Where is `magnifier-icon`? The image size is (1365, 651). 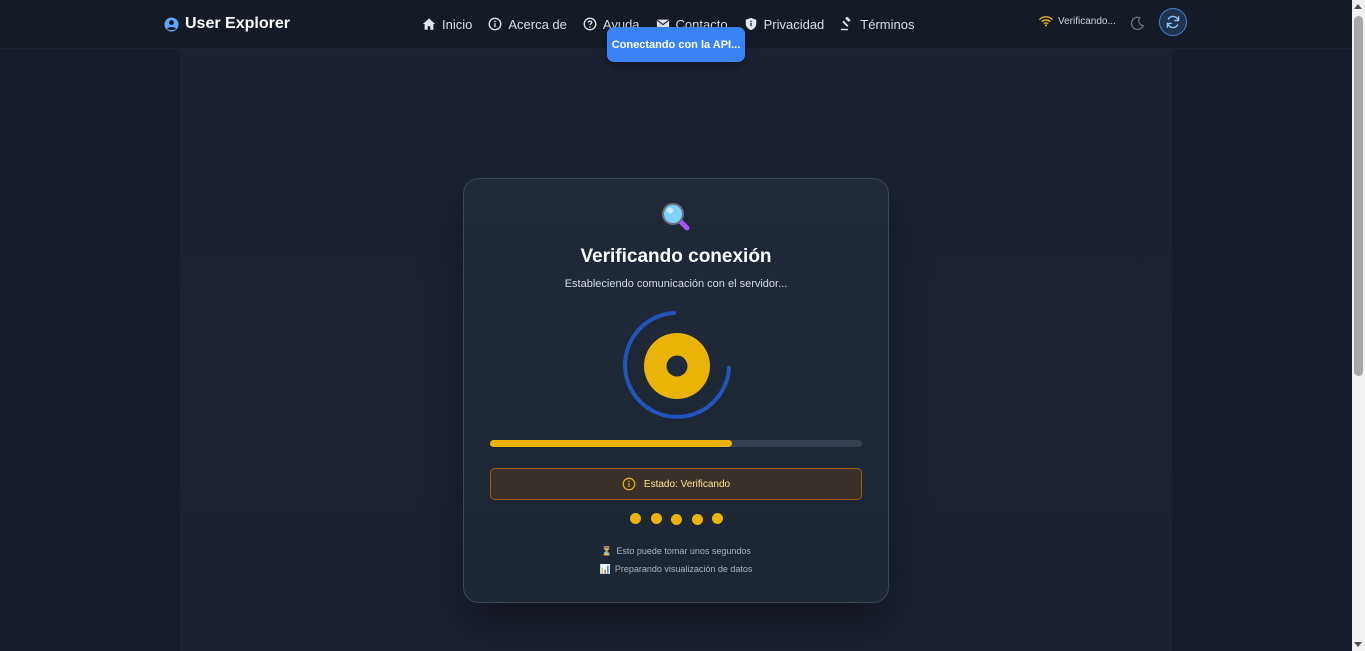 magnifier-icon is located at coordinates (676, 217).